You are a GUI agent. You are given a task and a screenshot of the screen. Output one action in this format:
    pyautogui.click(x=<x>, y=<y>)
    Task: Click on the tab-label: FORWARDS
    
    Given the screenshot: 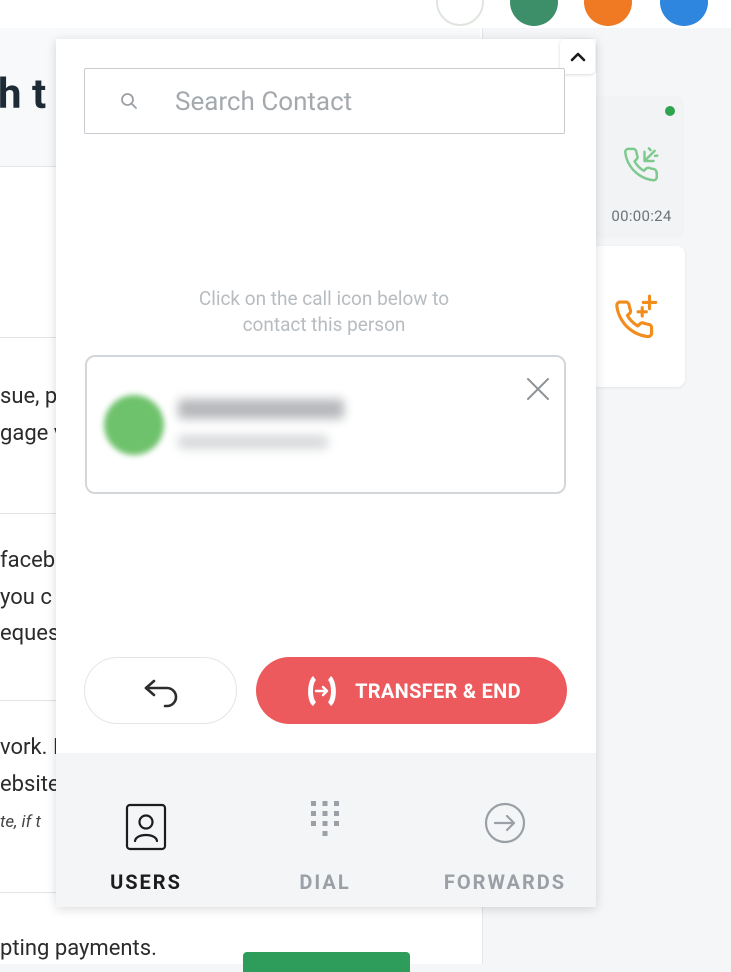 What is the action you would take?
    pyautogui.click(x=505, y=882)
    